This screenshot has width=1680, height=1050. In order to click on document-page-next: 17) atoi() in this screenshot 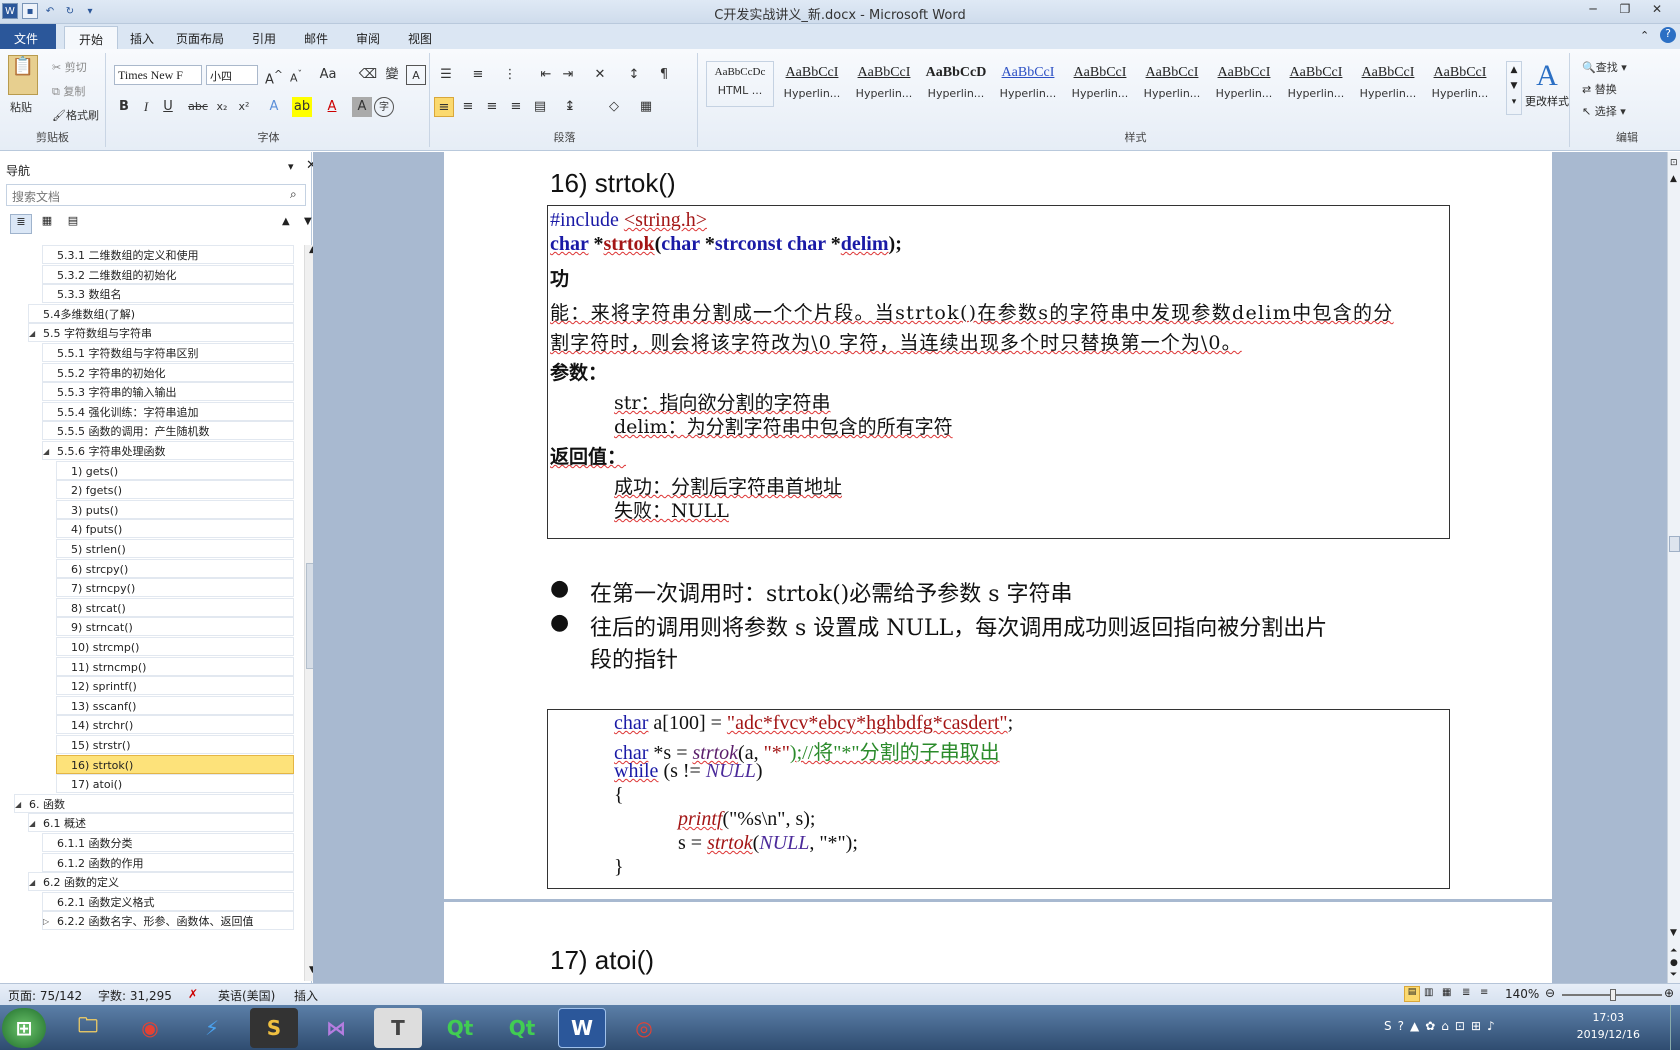, I will do `click(998, 942)`.